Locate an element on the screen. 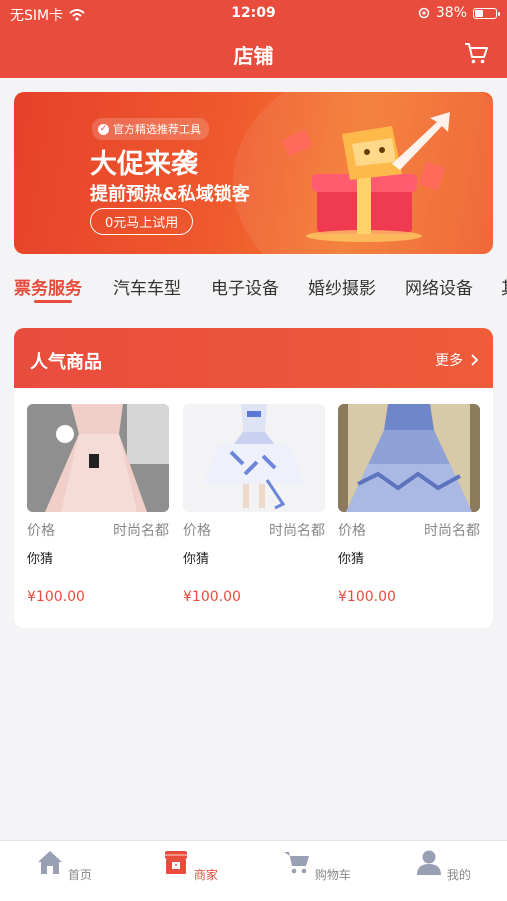 The height and width of the screenshot is (901, 507). tab-electronics: 电子设备 is located at coordinates (245, 286).